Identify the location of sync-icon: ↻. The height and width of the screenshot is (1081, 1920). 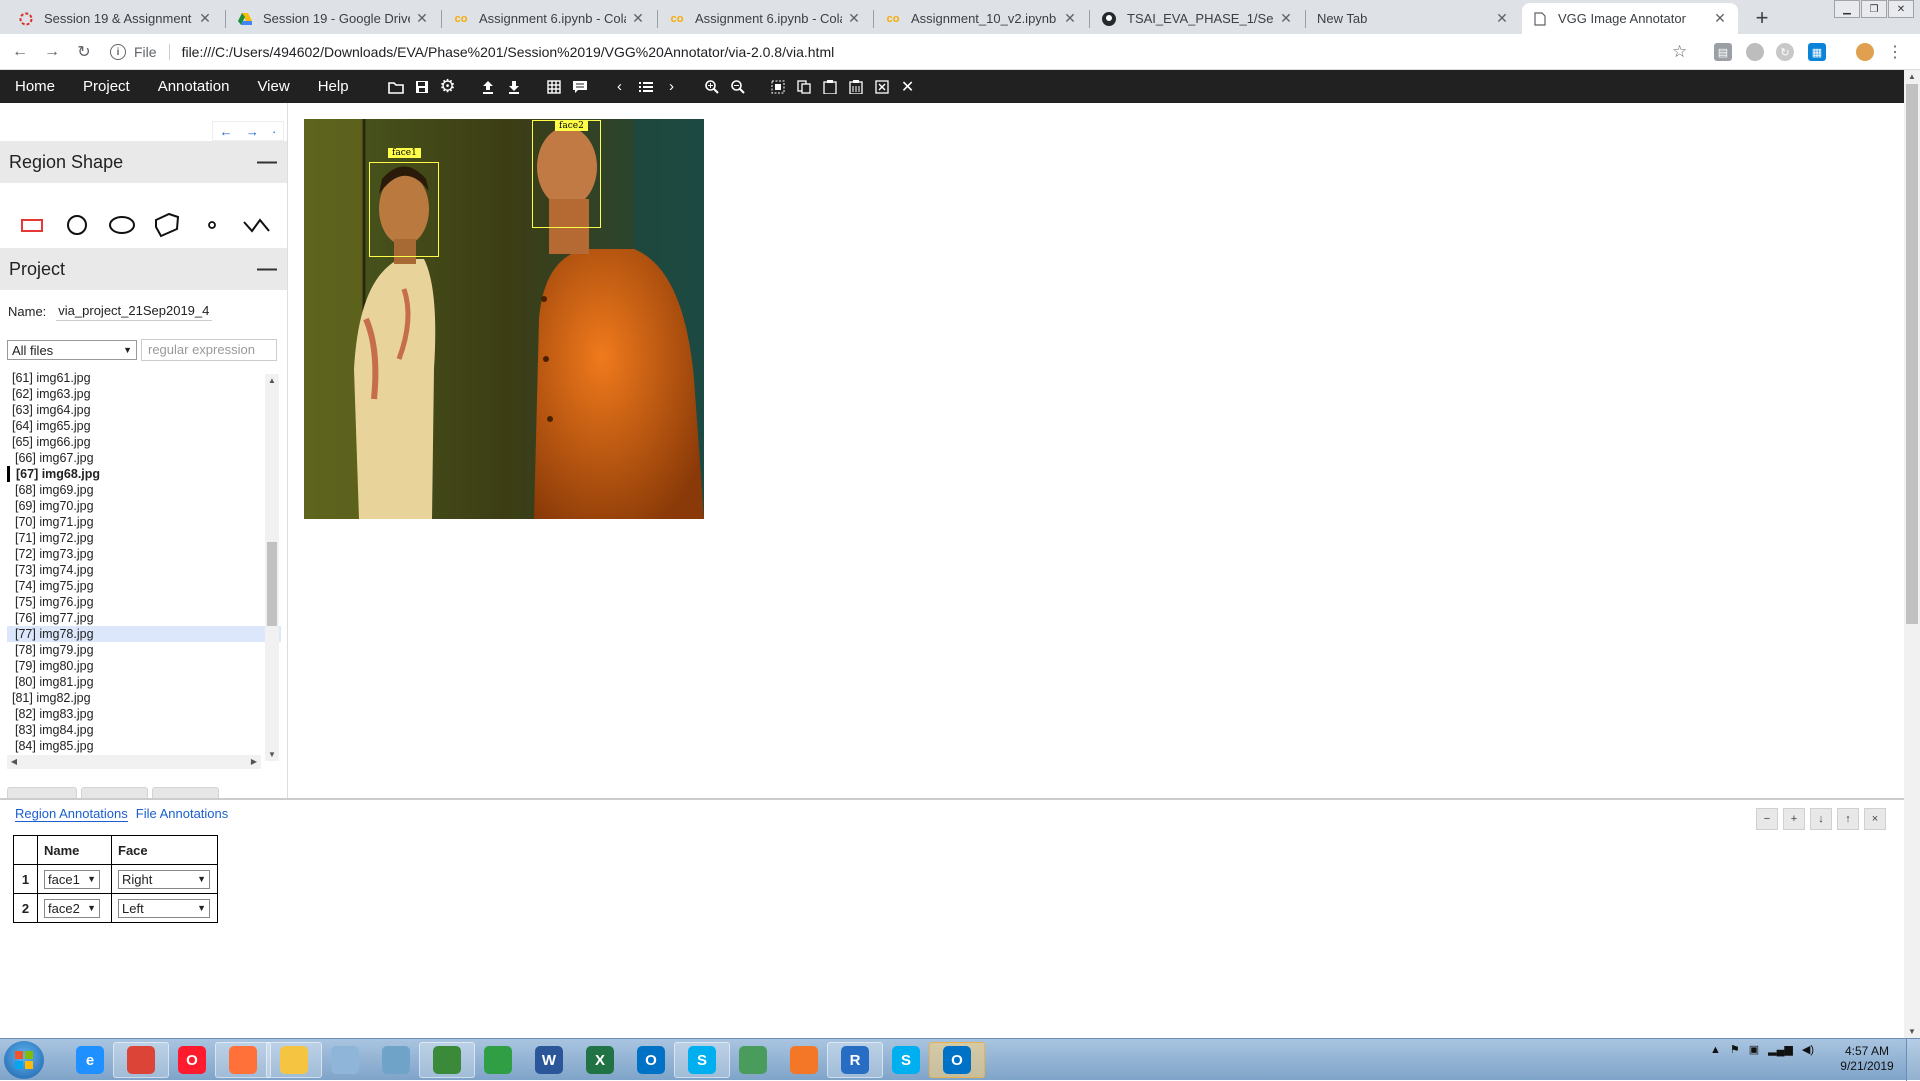
(1785, 52).